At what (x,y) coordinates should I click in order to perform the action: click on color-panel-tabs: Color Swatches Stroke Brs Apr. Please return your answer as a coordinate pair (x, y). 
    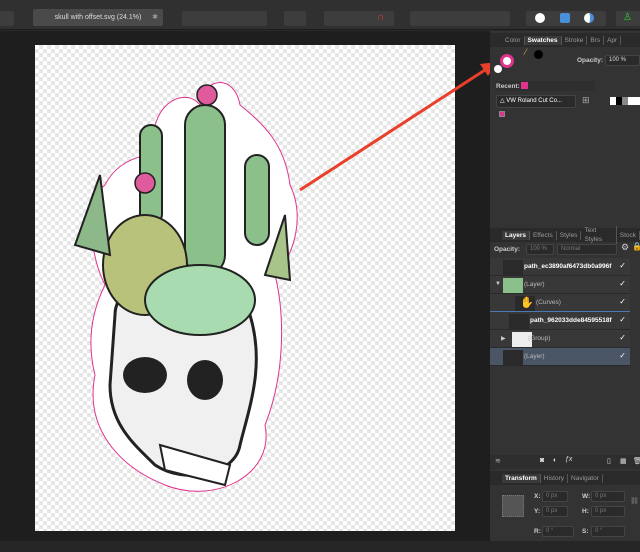
    Looking at the image, I should click on (565, 40).